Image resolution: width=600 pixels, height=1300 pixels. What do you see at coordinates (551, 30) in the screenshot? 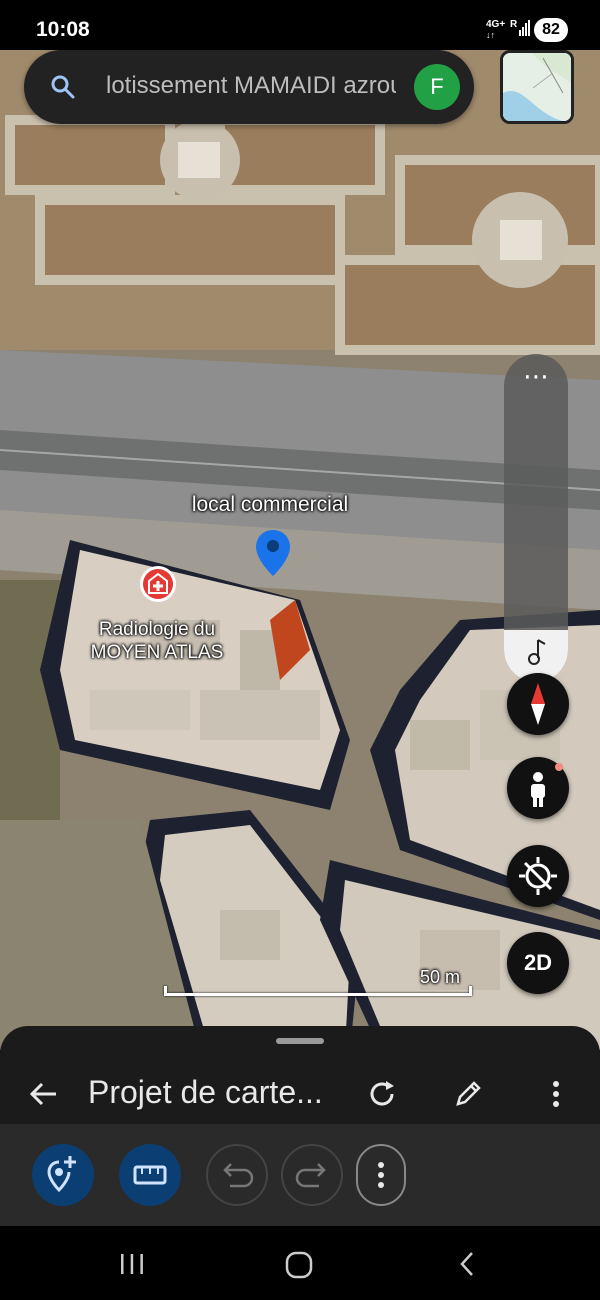
I see `battery-indicator: 82` at bounding box center [551, 30].